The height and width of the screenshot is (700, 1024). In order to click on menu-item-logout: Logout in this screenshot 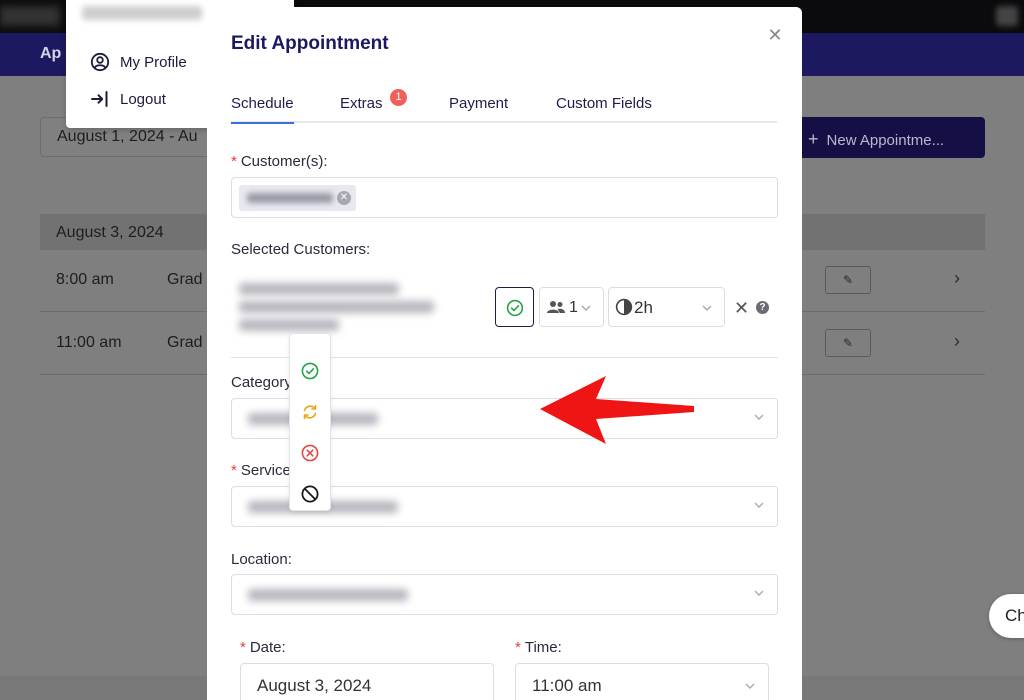, I will do `click(128, 99)`.